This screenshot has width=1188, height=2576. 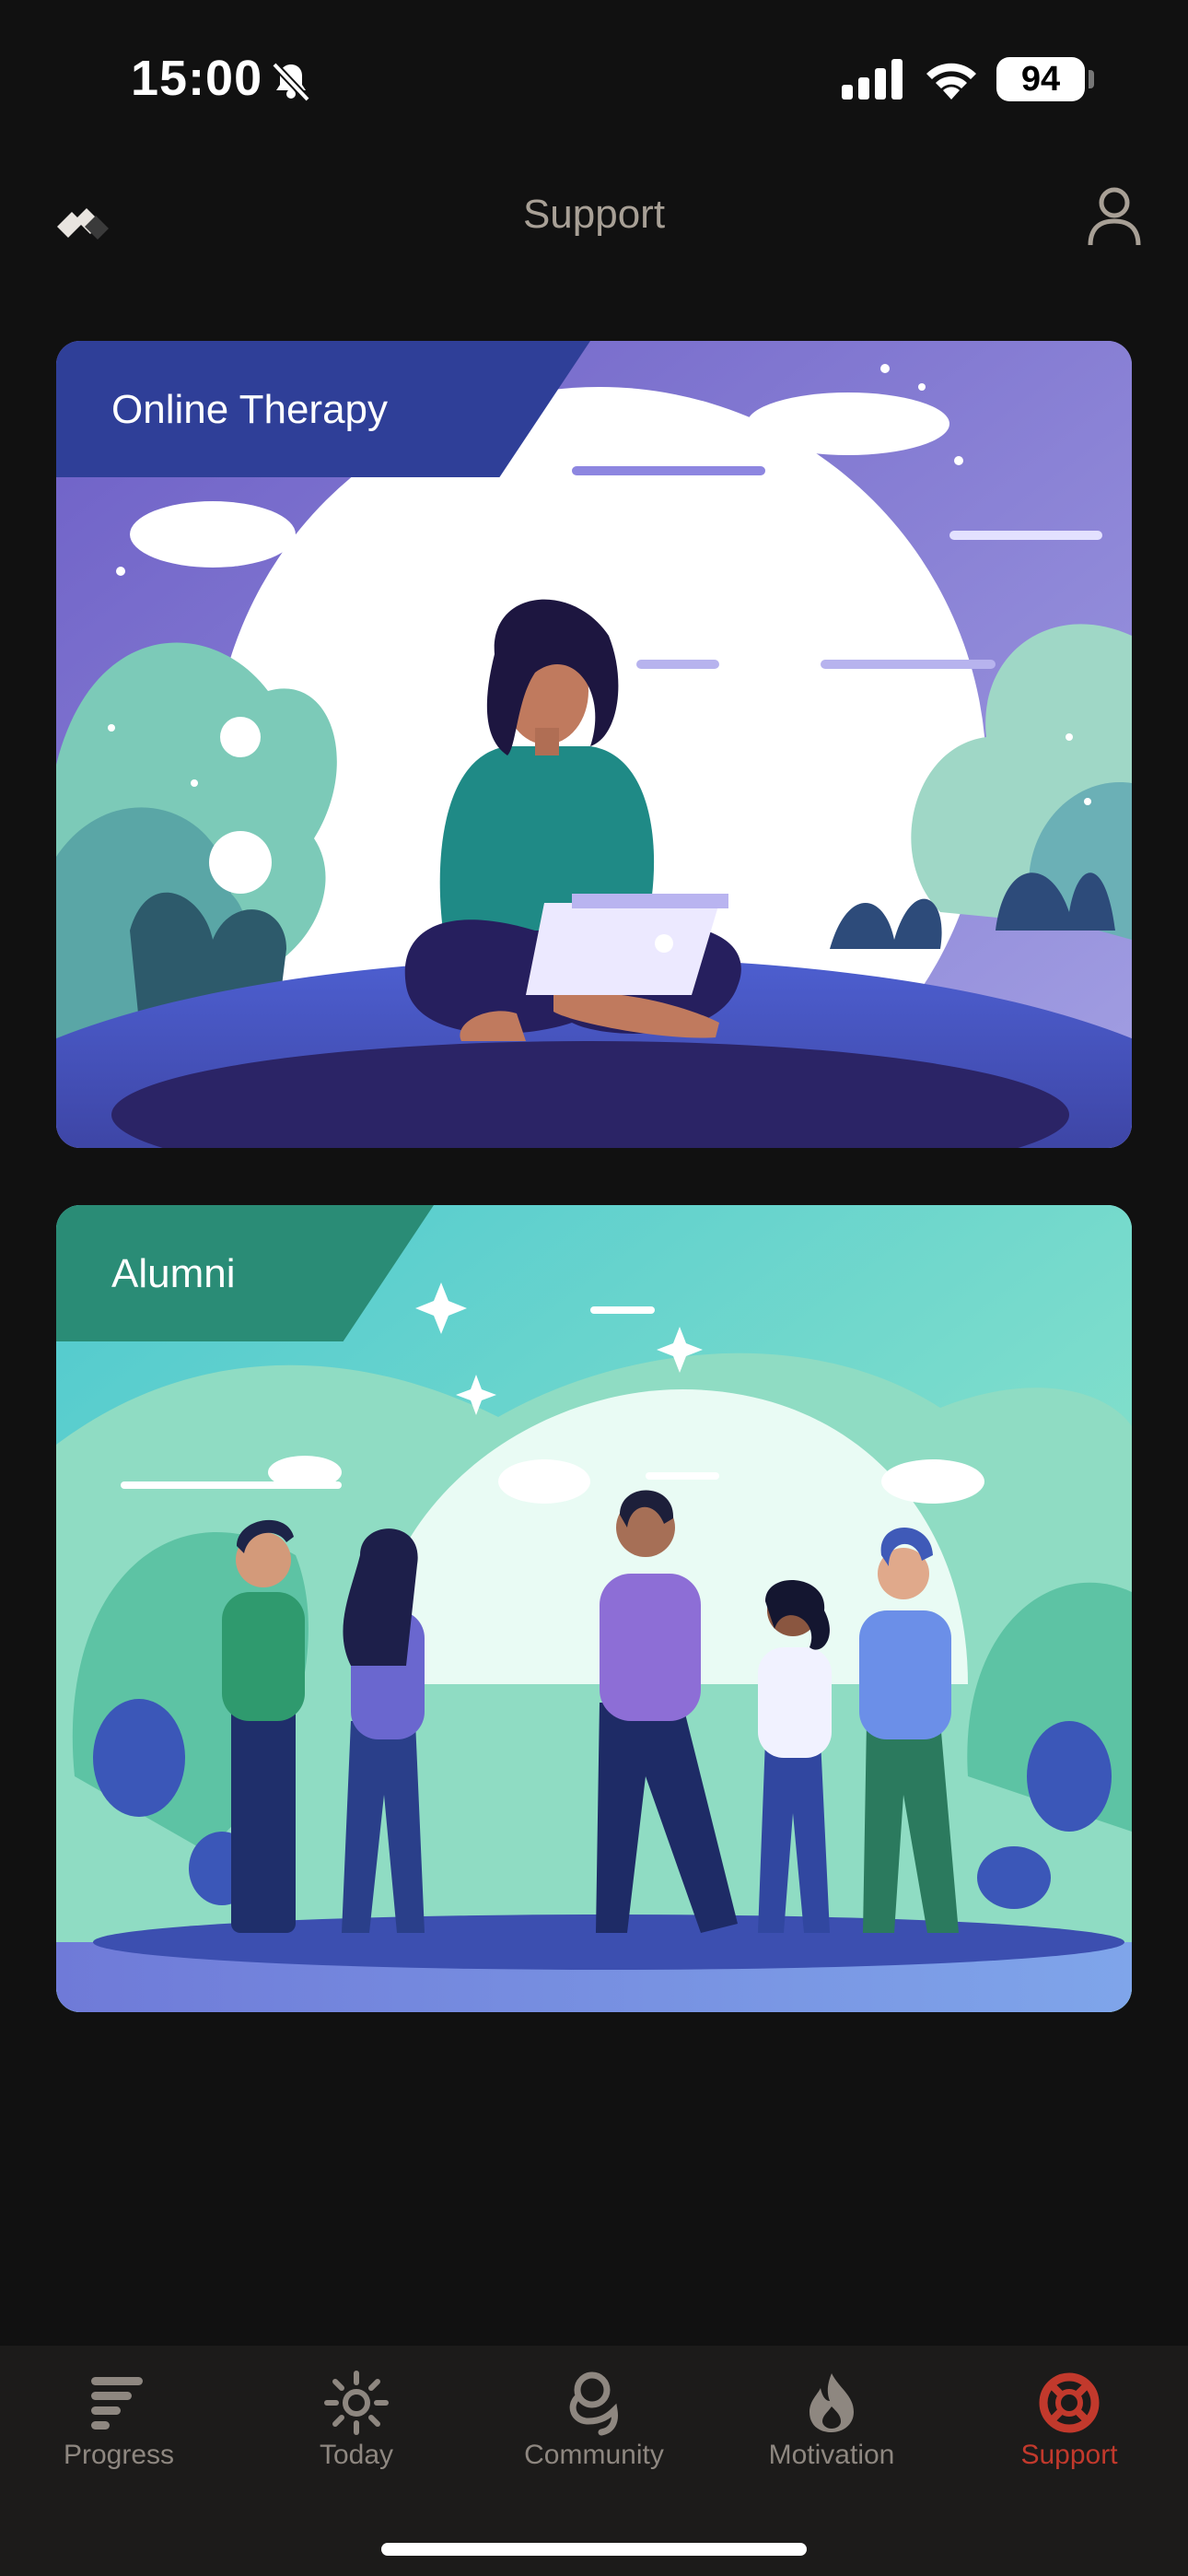 I want to click on page-title: Support, so click(x=594, y=214).